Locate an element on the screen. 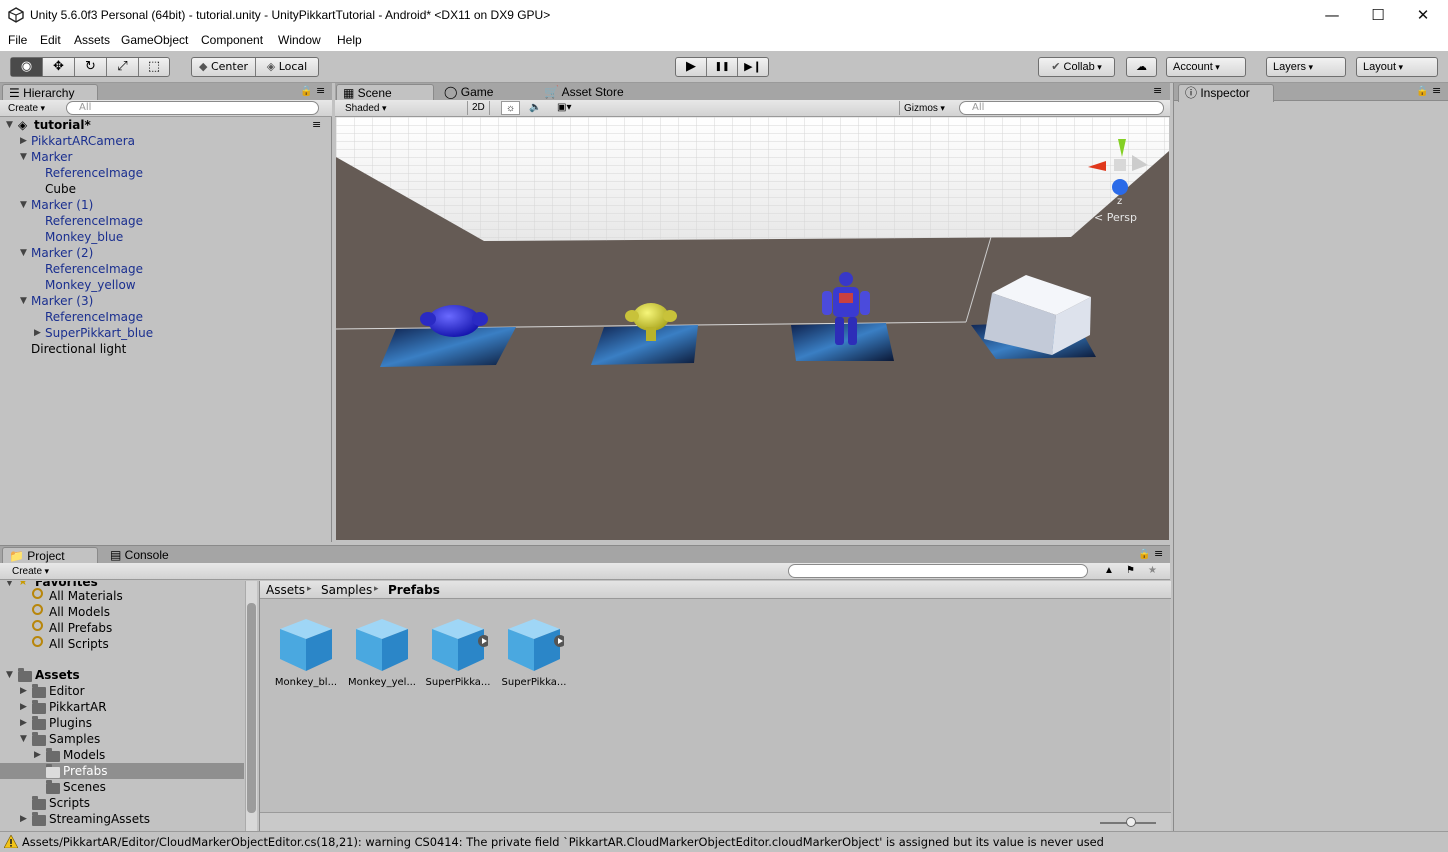 The image size is (1448, 852). folder-item: Models is located at coordinates (84, 755).